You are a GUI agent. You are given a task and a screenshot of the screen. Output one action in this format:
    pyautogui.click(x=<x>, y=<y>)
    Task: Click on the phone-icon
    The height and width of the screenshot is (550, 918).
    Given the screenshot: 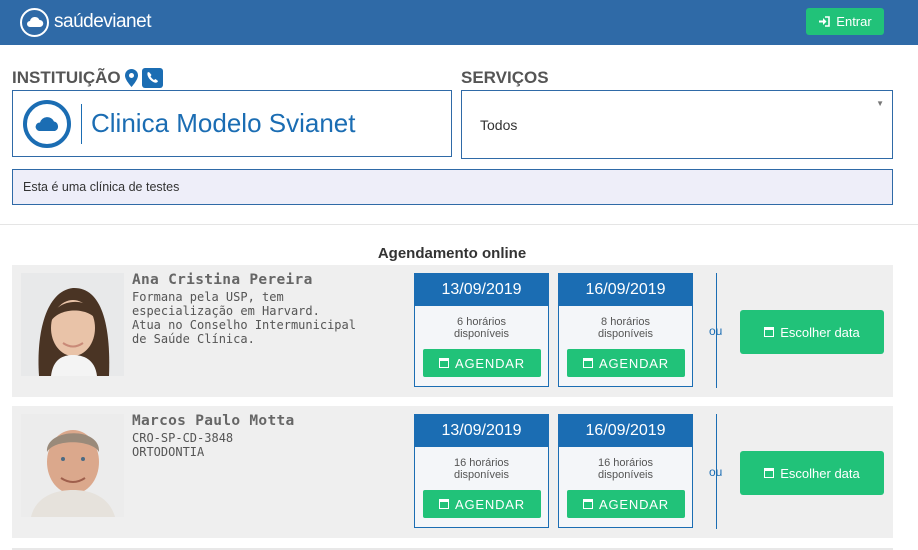 What is the action you would take?
    pyautogui.click(x=152, y=78)
    